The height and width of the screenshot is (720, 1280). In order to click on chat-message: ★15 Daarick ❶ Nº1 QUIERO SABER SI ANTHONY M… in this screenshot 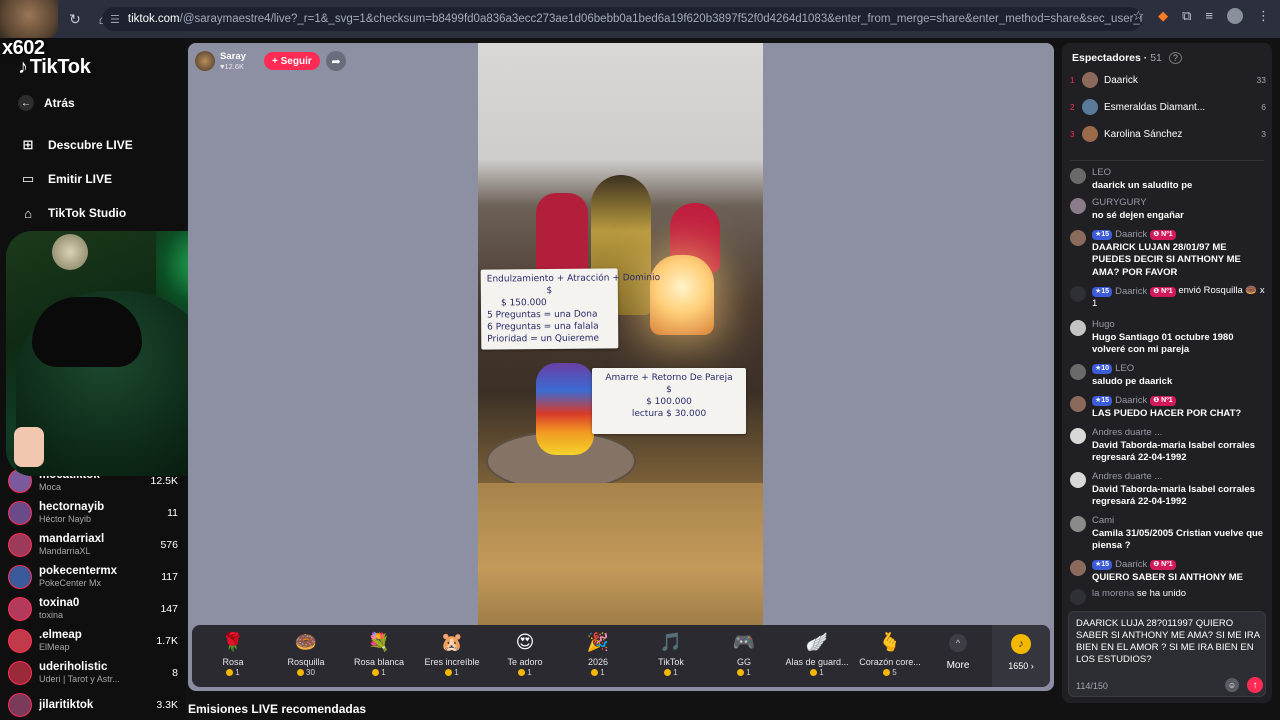, I will do `click(1168, 571)`.